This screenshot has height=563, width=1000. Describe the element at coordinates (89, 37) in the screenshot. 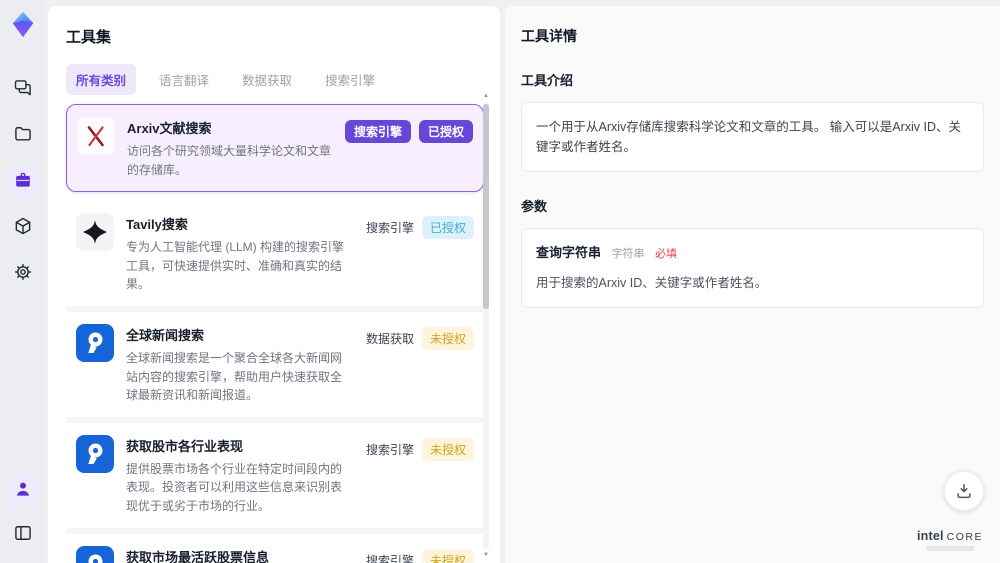

I see `page-title: 工具集` at that location.